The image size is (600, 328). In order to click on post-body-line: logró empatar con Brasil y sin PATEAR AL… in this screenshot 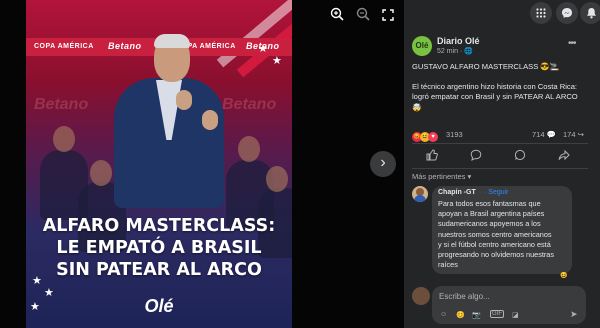, I will do `click(495, 96)`.